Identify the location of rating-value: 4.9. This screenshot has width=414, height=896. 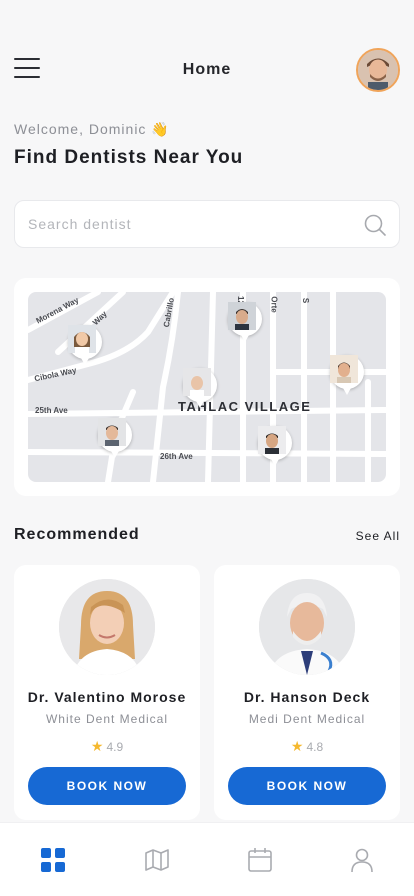
(115, 747).